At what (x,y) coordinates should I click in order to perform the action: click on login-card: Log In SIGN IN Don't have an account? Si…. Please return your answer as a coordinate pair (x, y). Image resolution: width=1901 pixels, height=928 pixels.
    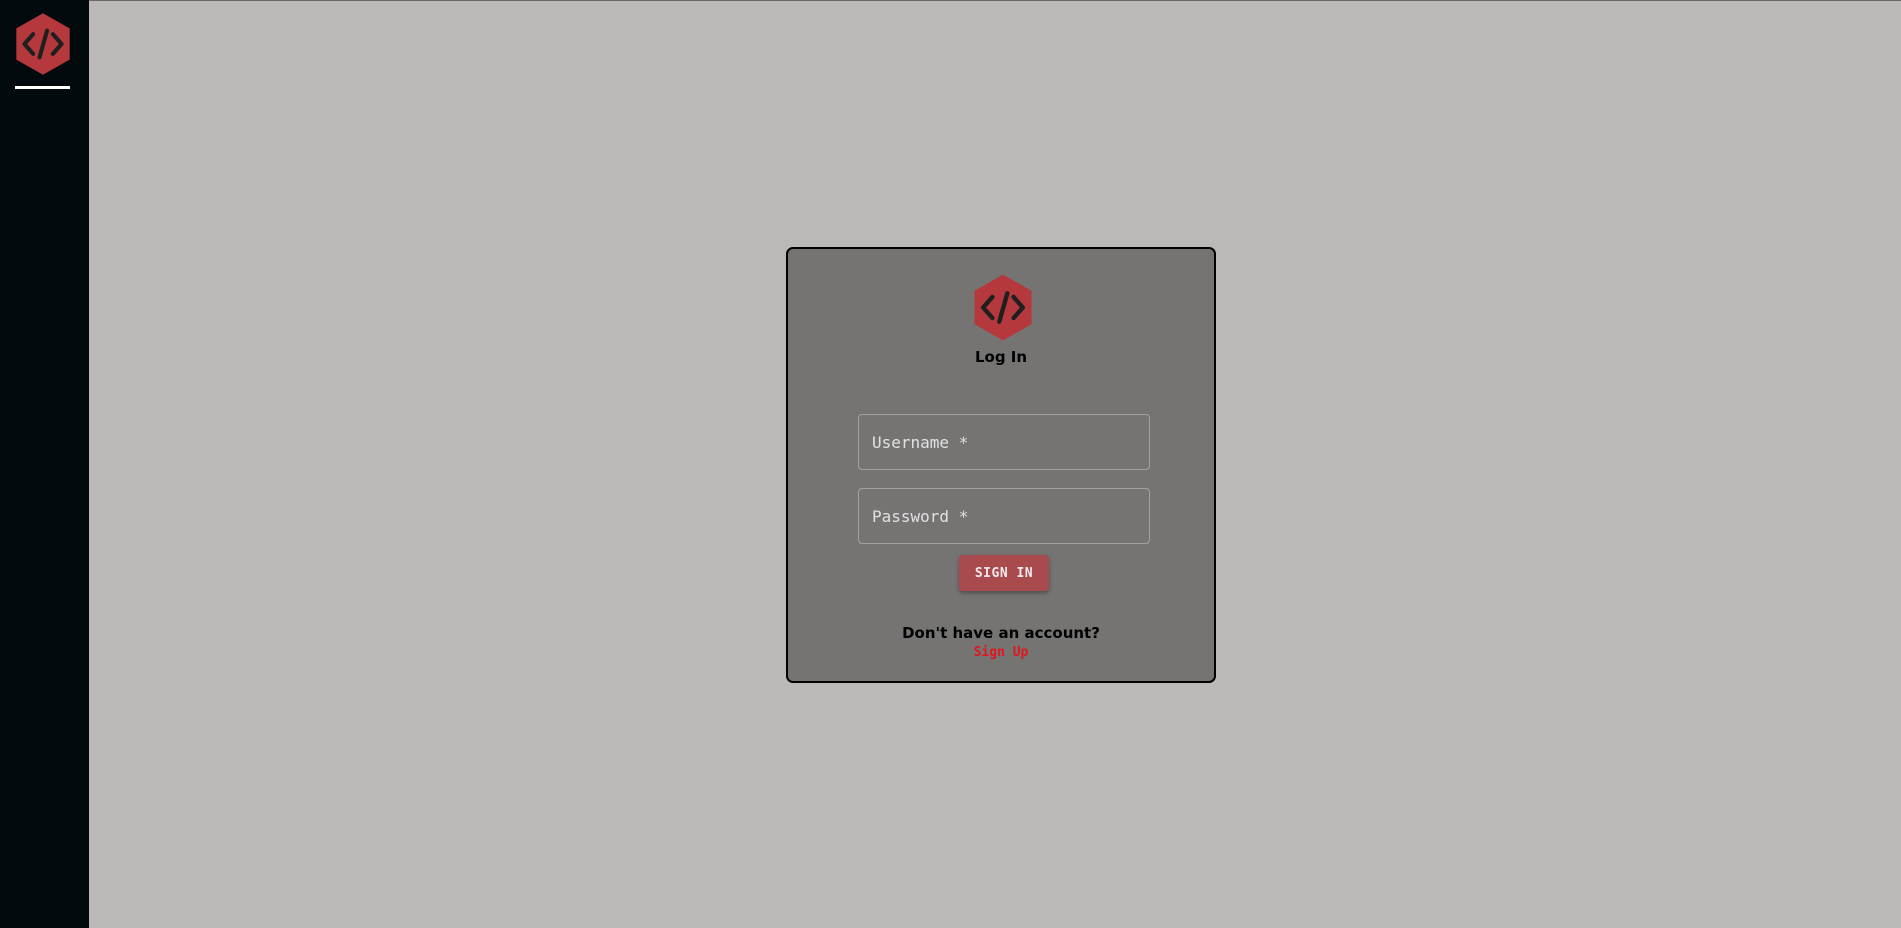
    Looking at the image, I should click on (1001, 465).